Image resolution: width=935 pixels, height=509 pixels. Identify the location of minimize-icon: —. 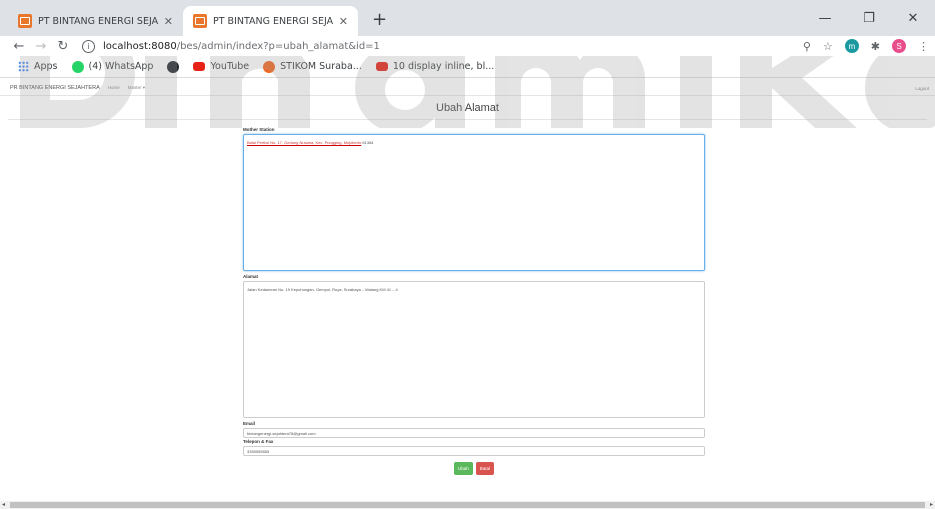
(825, 18).